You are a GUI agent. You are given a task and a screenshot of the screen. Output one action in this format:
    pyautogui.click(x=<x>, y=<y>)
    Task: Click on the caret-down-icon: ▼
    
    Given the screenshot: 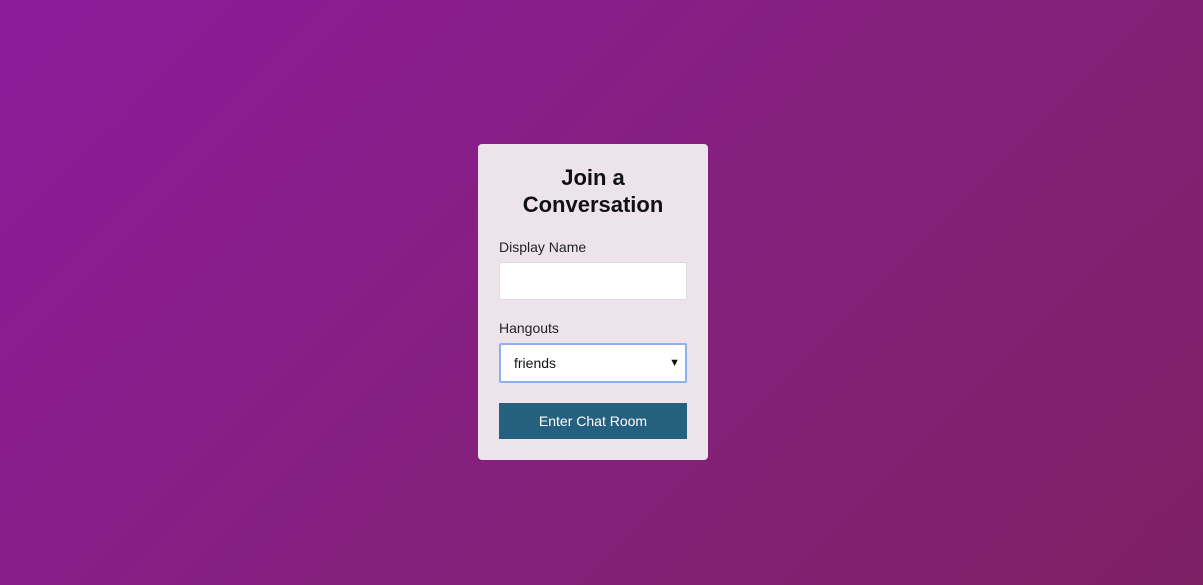 What is the action you would take?
    pyautogui.click(x=674, y=363)
    